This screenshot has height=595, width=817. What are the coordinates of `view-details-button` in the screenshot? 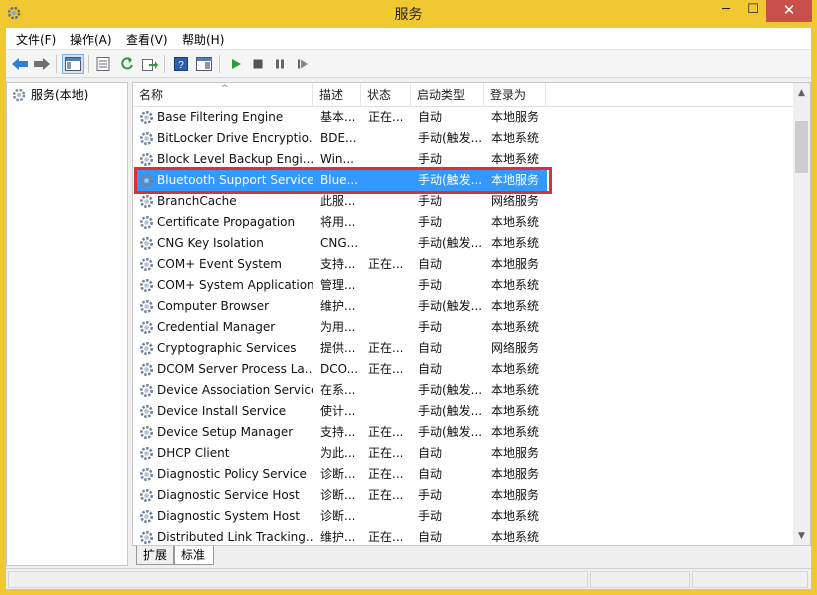 It's located at (204, 64).